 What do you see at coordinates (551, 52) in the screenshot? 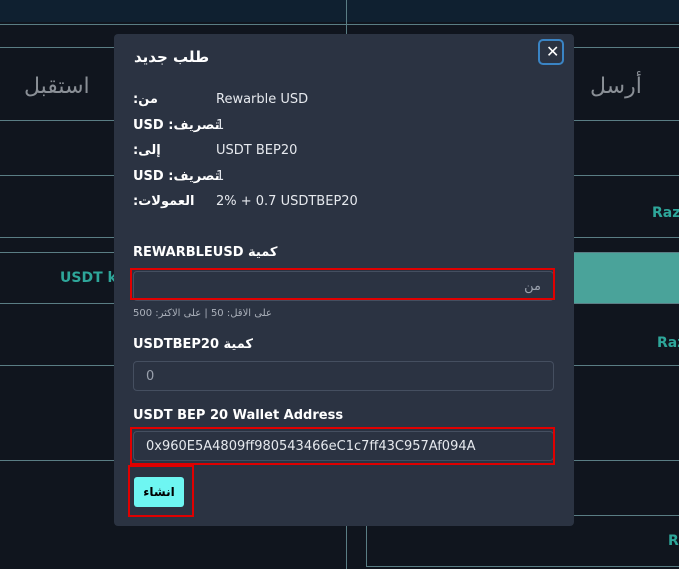
I see `close-icon: ✕` at bounding box center [551, 52].